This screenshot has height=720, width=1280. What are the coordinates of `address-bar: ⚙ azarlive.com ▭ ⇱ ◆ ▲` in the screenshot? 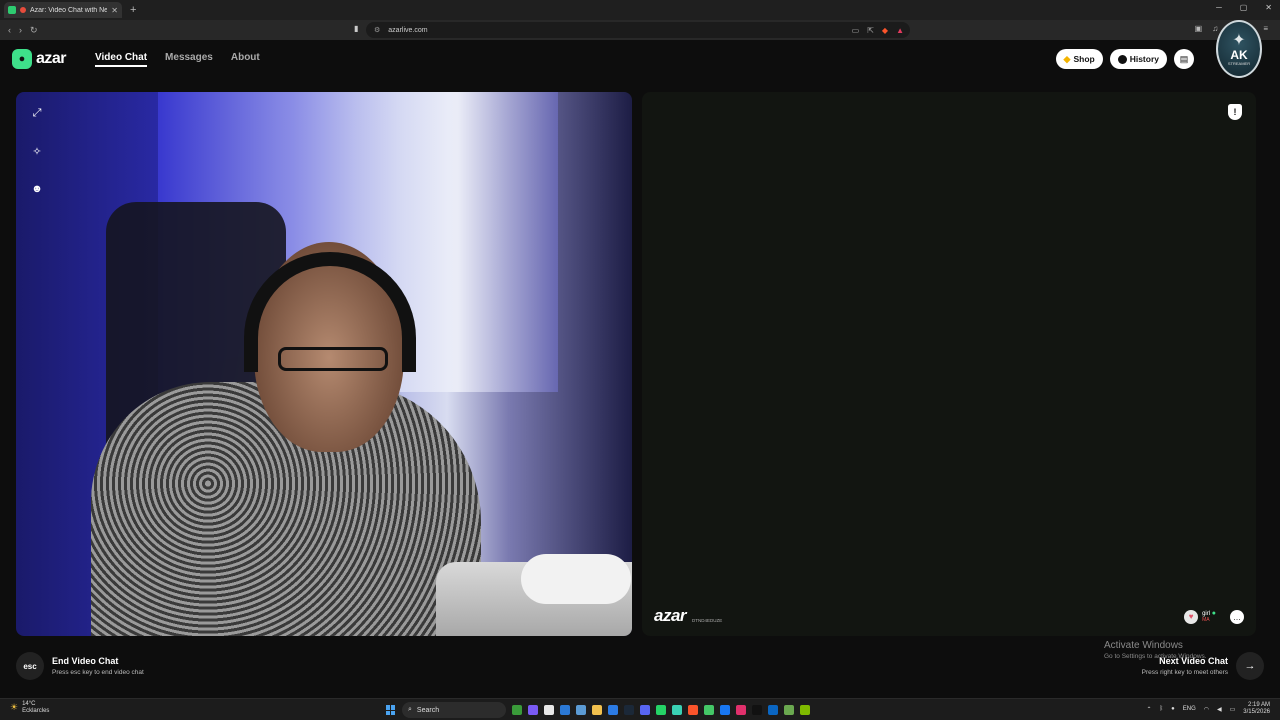 It's located at (638, 30).